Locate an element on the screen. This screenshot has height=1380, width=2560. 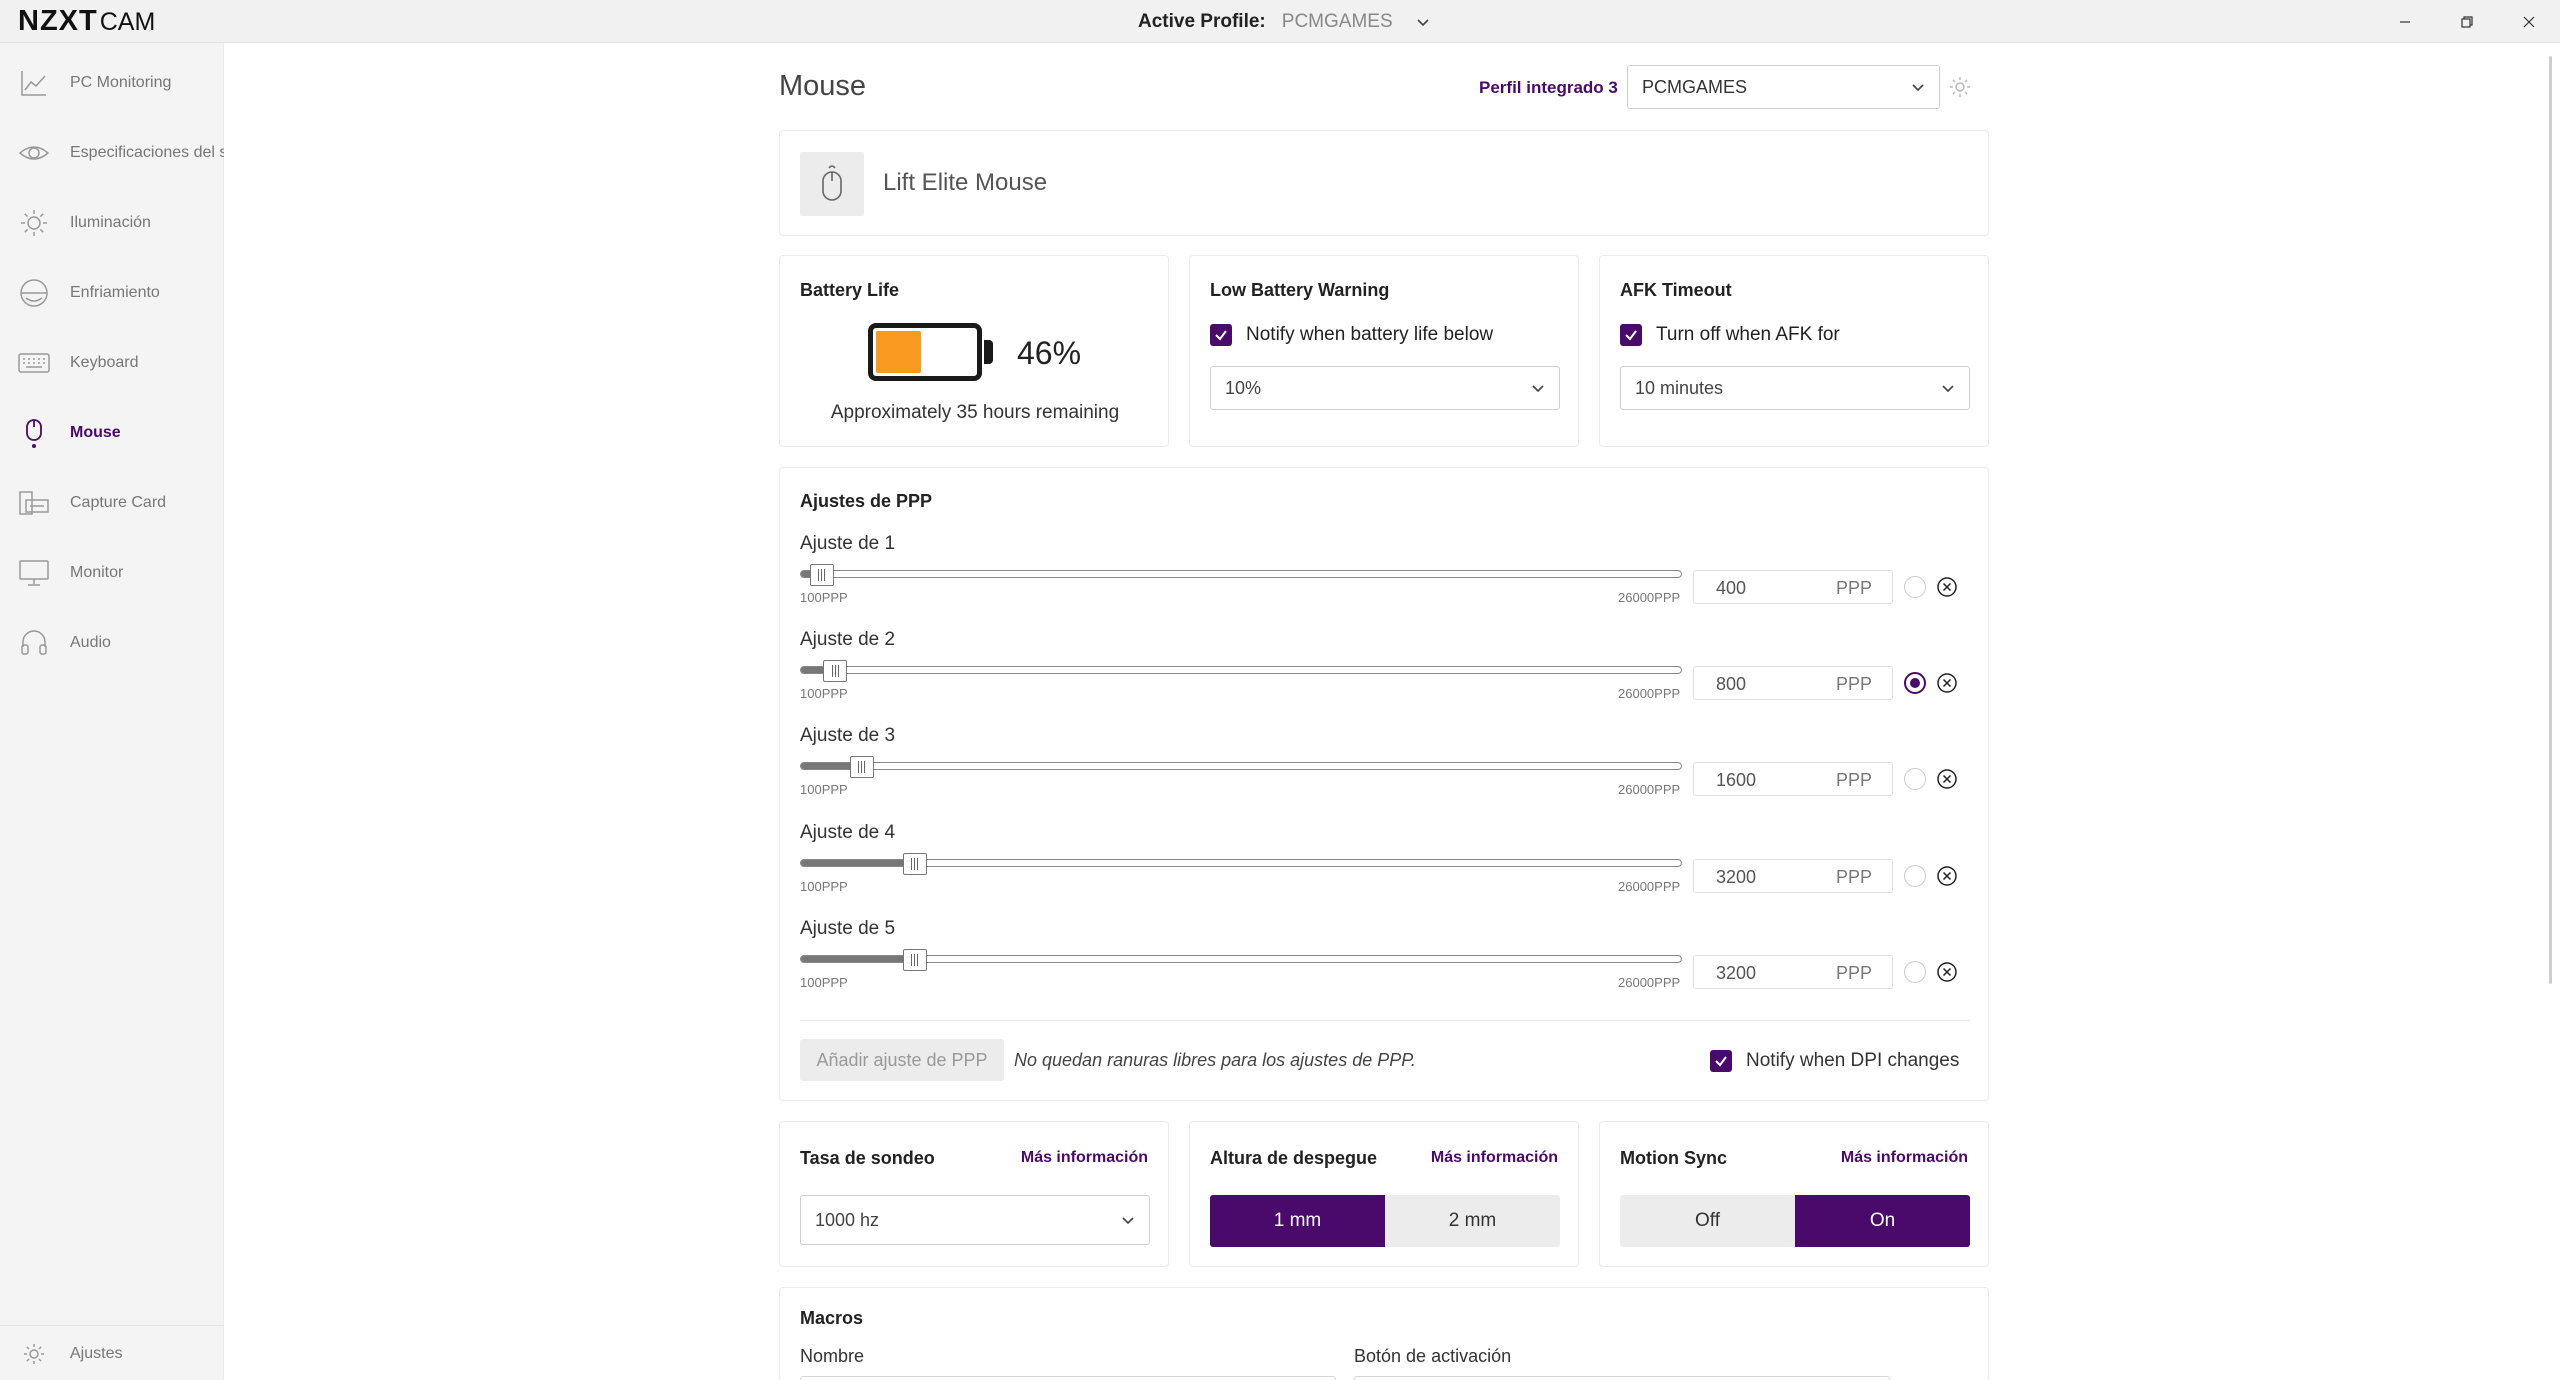
afk-checkbox-row: Turn off when AFK for is located at coordinates (1730, 335).